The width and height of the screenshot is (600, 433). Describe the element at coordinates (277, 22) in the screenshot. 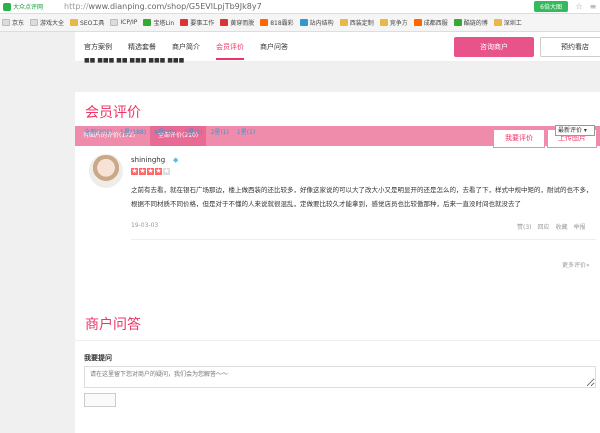

I see `bookmark-item: 818霸彩` at that location.